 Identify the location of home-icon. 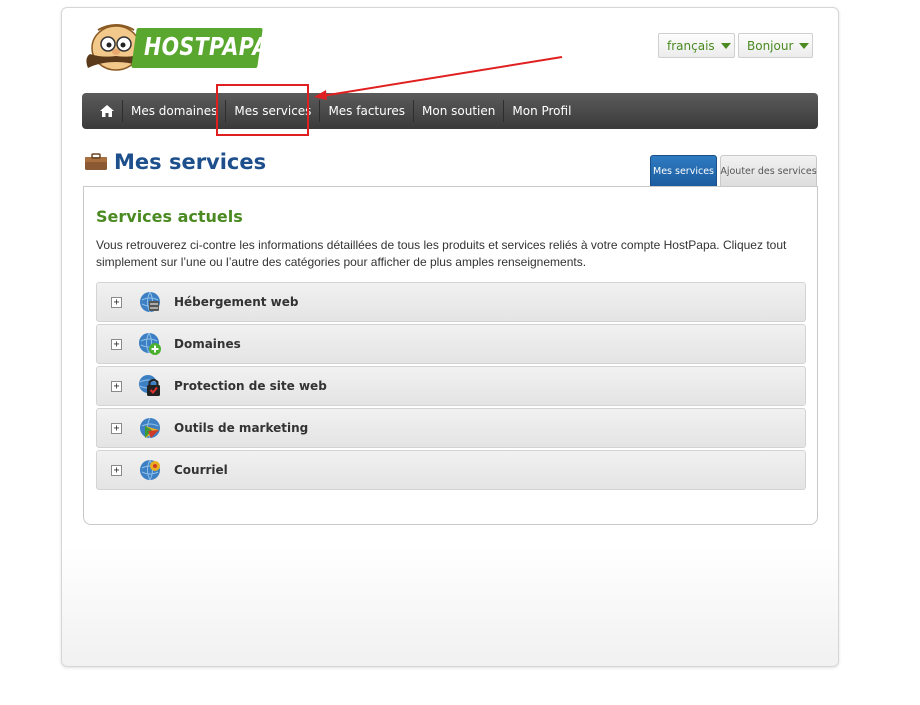
(107, 111).